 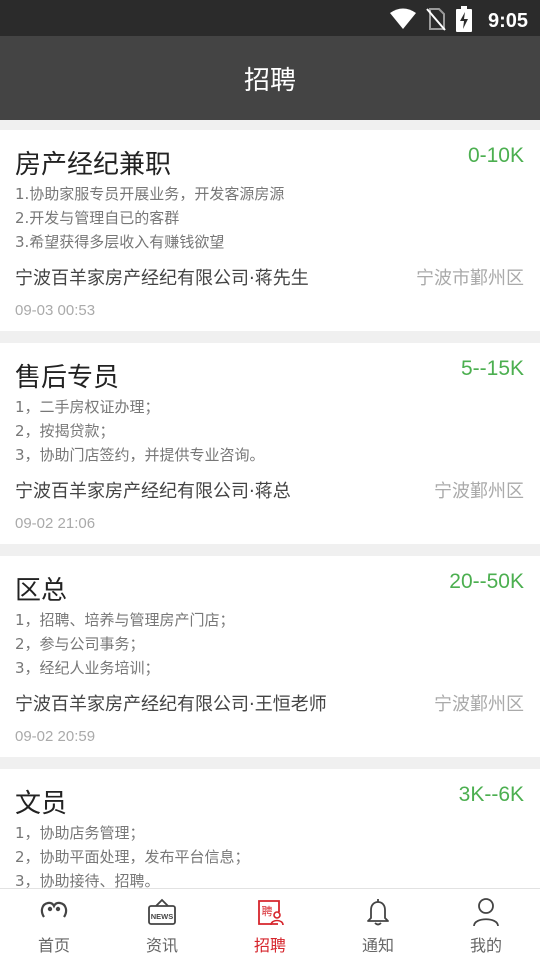 I want to click on job-title: 文员, so click(x=41, y=804).